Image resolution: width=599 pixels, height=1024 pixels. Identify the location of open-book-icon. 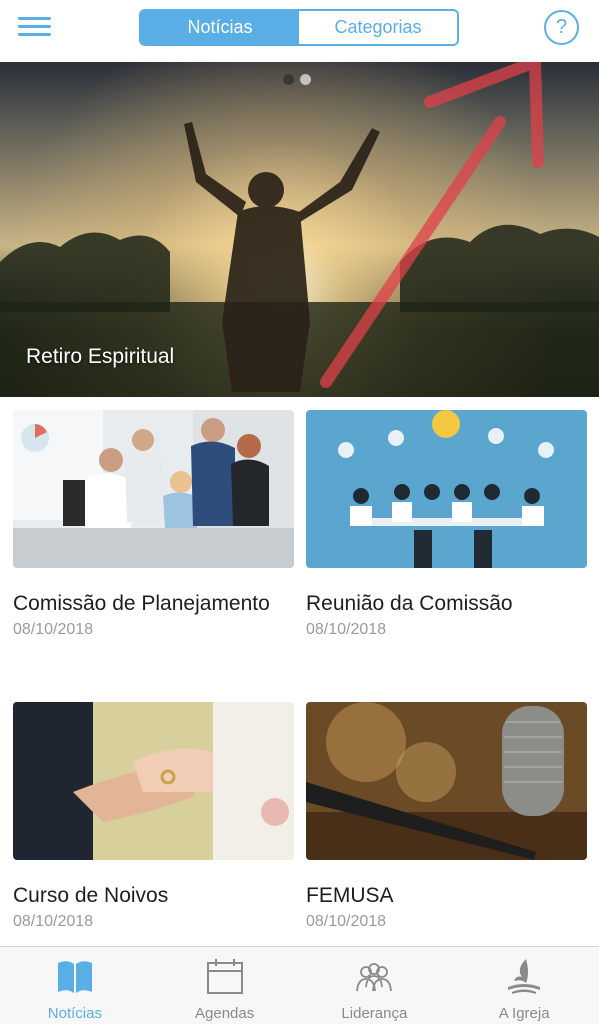
(74, 977).